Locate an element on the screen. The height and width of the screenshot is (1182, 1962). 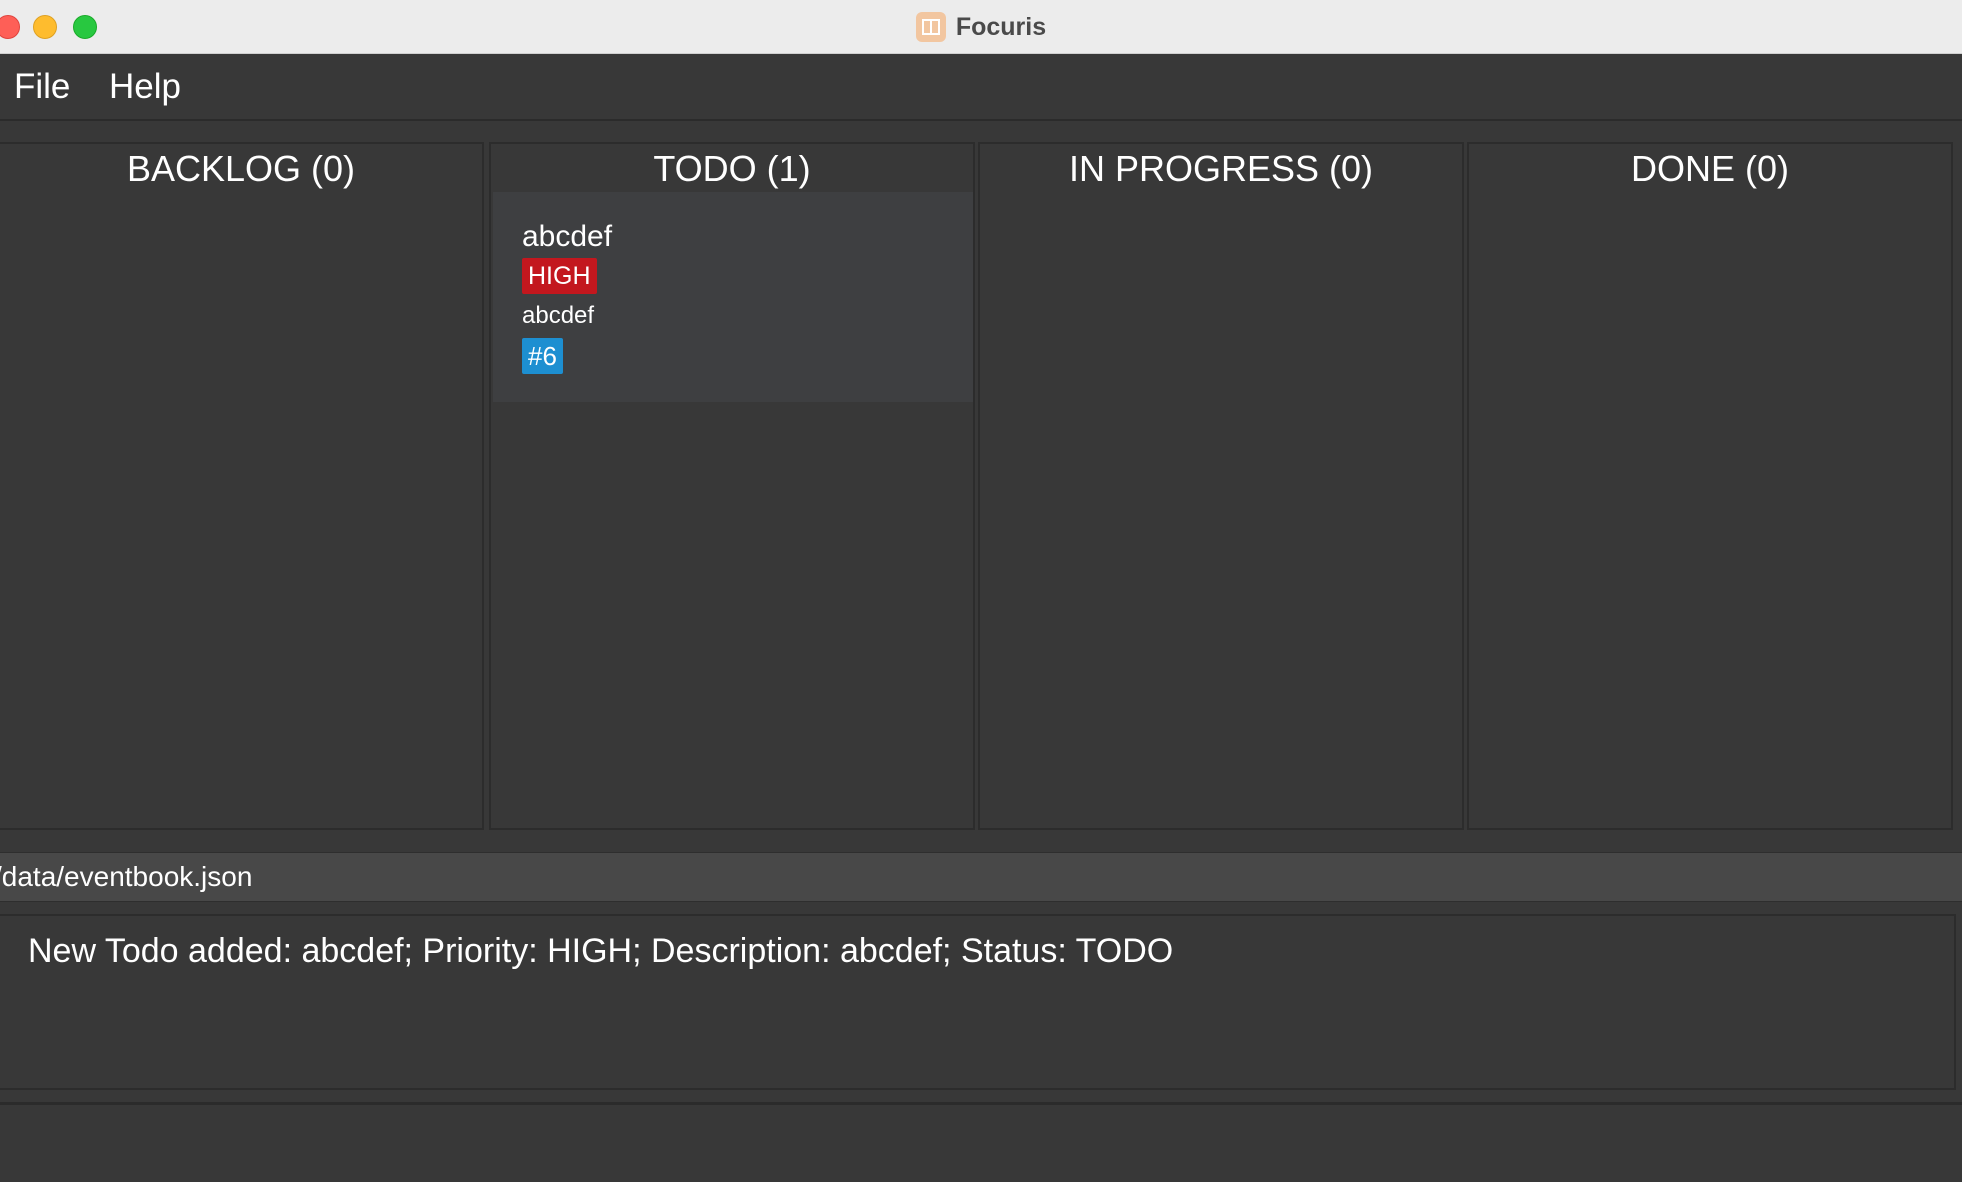
column-header-in-progress: IN PROGRESS (0) is located at coordinates (1221, 168).